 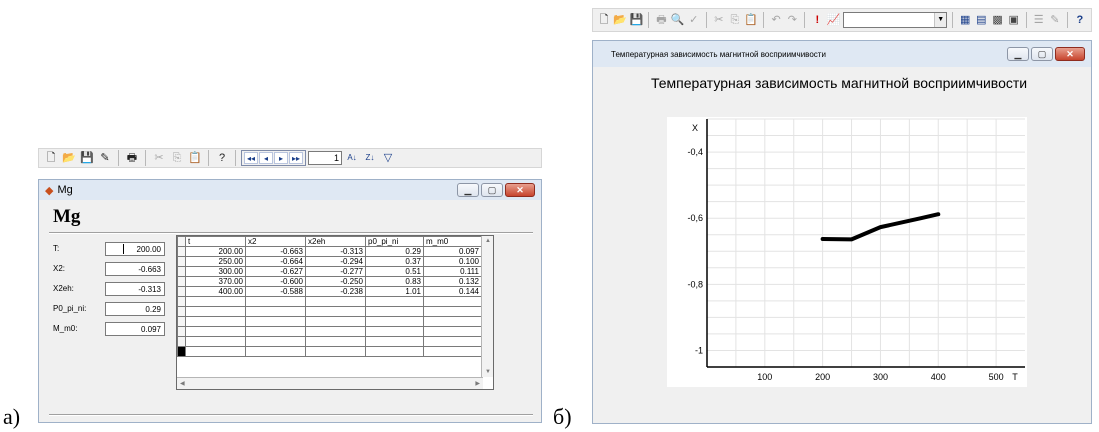 I want to click on field-x2-input: -0.663, so click(x=135, y=269).